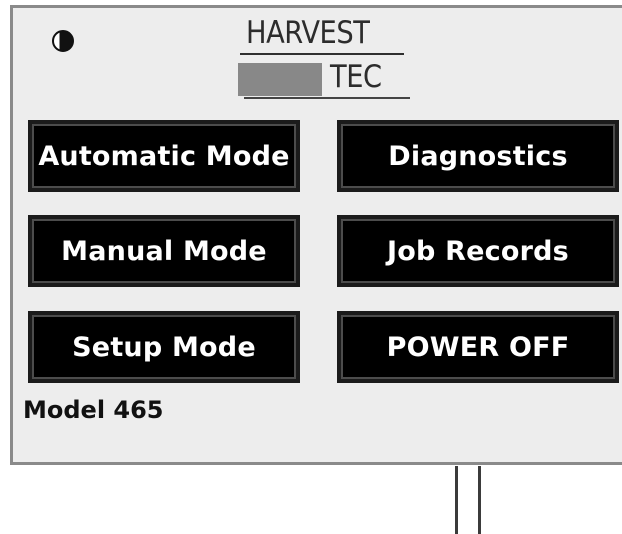 This screenshot has height=534, width=622. What do you see at coordinates (280, 79) in the screenshot?
I see `logo-gray-bar` at bounding box center [280, 79].